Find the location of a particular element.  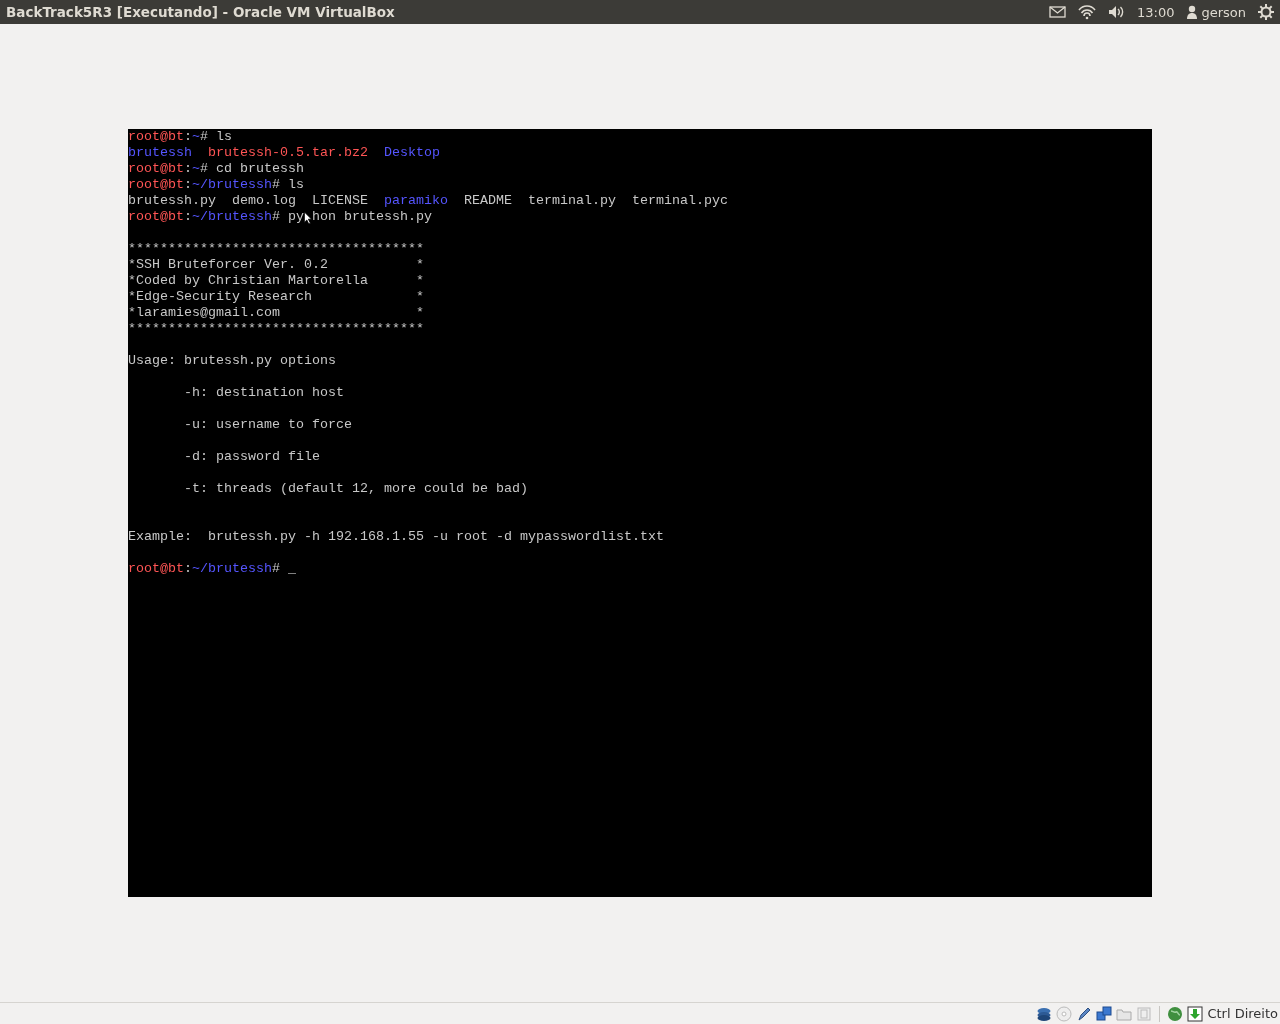

terminal-text: *laramies@gmail.com * is located at coordinates (276, 313).